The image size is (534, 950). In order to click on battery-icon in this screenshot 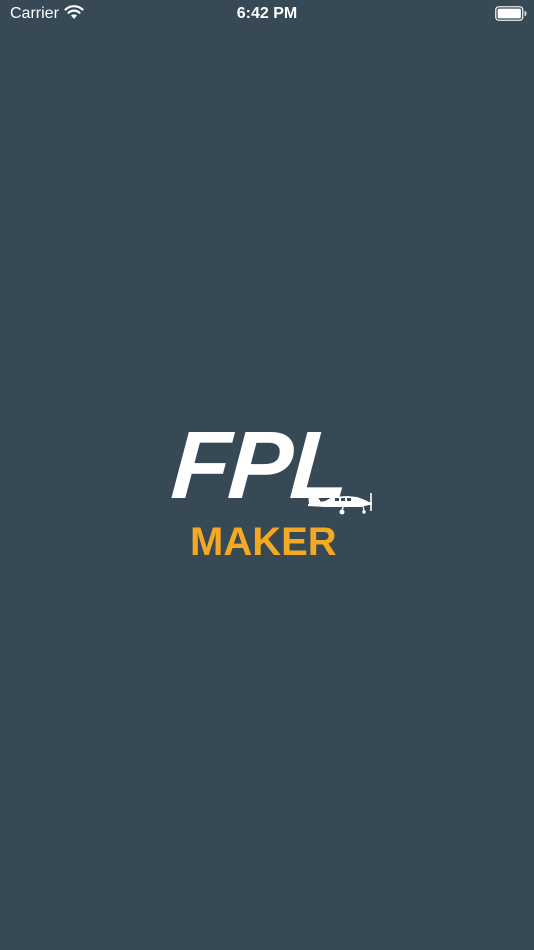, I will do `click(511, 13)`.